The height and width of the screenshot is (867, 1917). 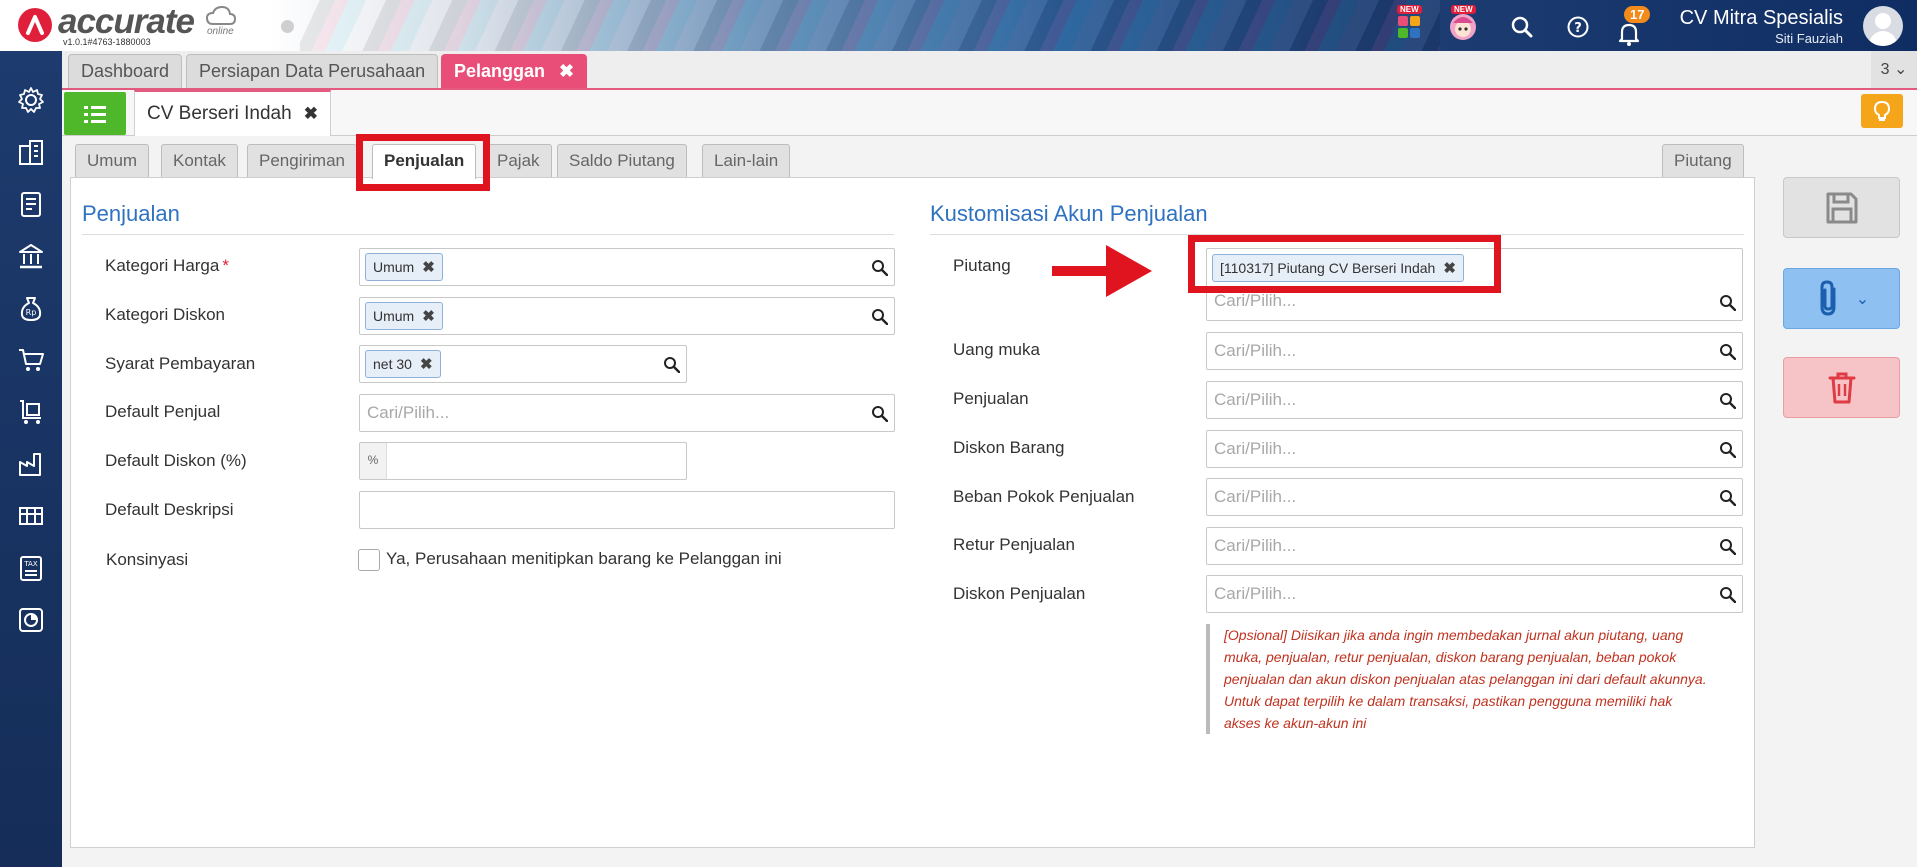 I want to click on syarat-pembayaran-select: net 30 ✖, so click(x=523, y=364).